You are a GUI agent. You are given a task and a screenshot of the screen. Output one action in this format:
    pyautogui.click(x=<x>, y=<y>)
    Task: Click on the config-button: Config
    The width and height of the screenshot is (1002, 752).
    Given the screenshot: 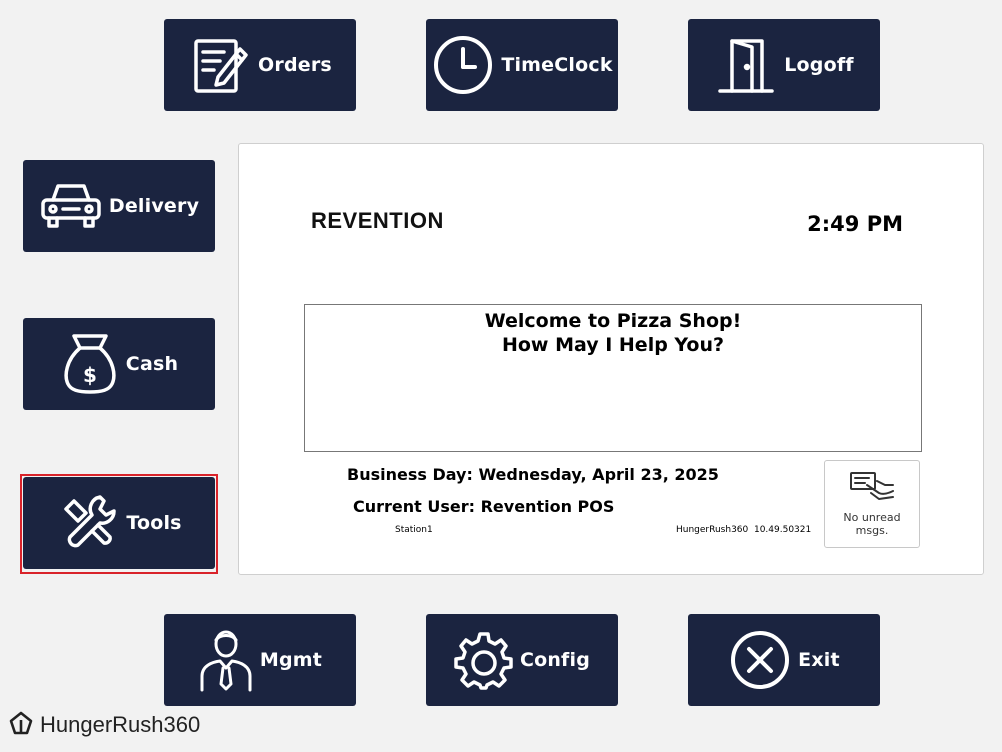 What is the action you would take?
    pyautogui.click(x=522, y=660)
    